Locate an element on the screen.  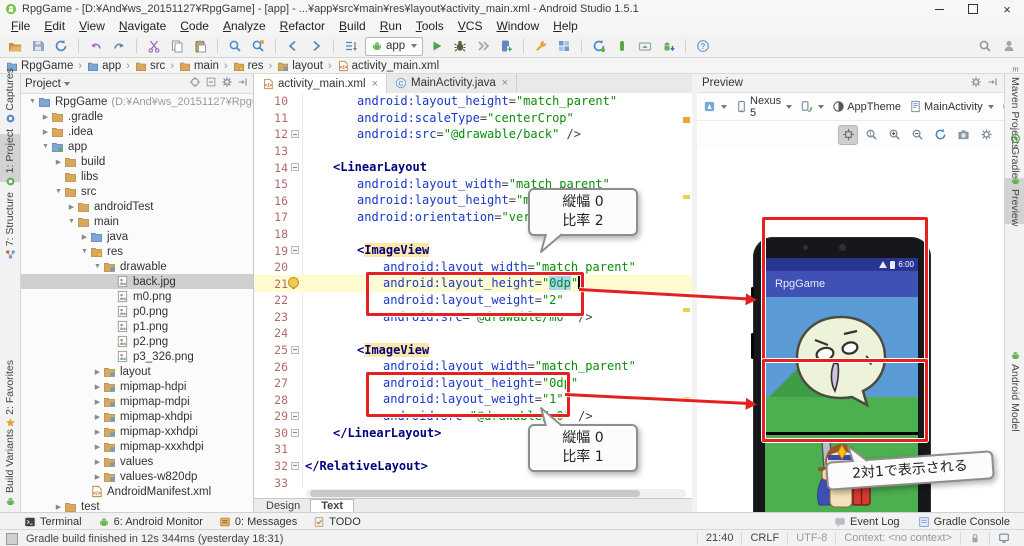
breadcrumb-item-activity_main.xml: </> activity_main.xml is located at coordinates (388, 66).